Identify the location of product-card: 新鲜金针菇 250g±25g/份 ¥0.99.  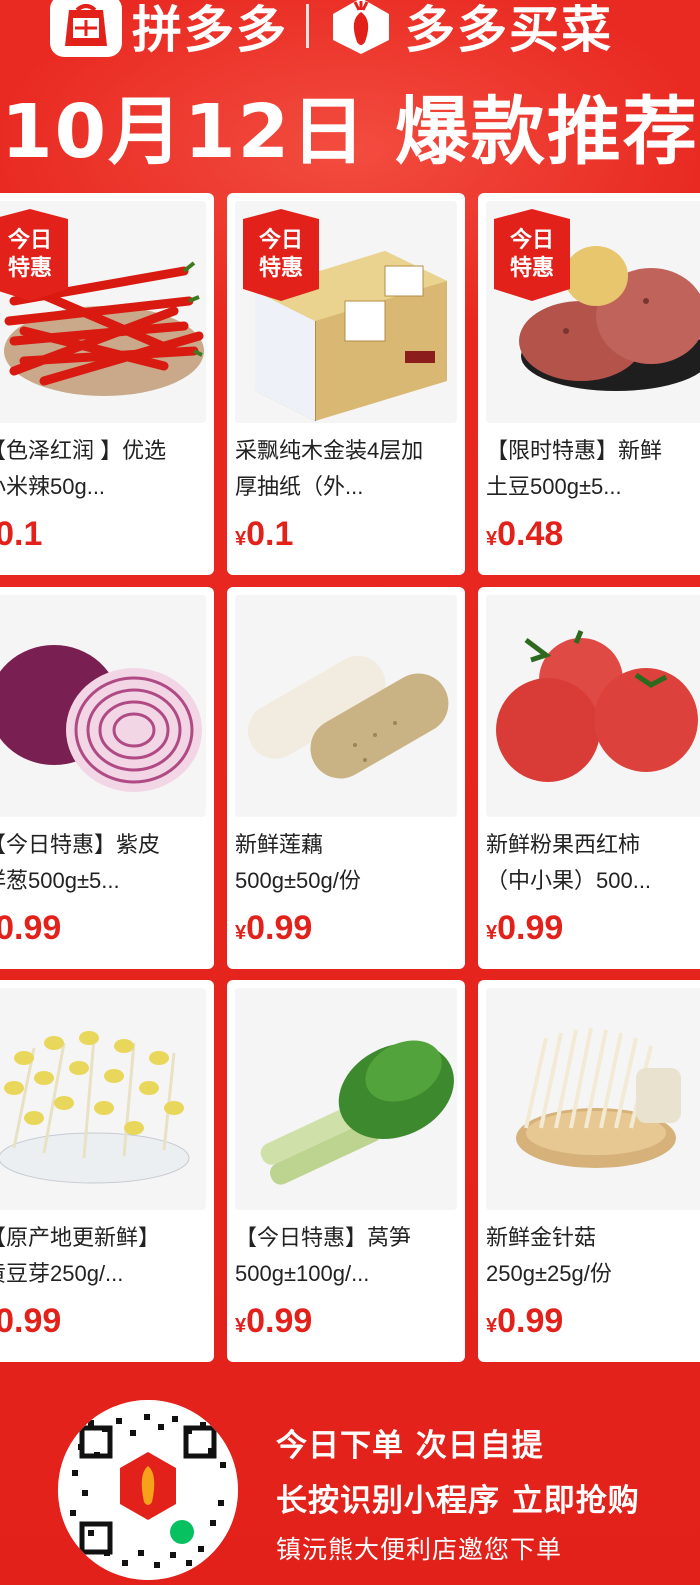
(589, 1171).